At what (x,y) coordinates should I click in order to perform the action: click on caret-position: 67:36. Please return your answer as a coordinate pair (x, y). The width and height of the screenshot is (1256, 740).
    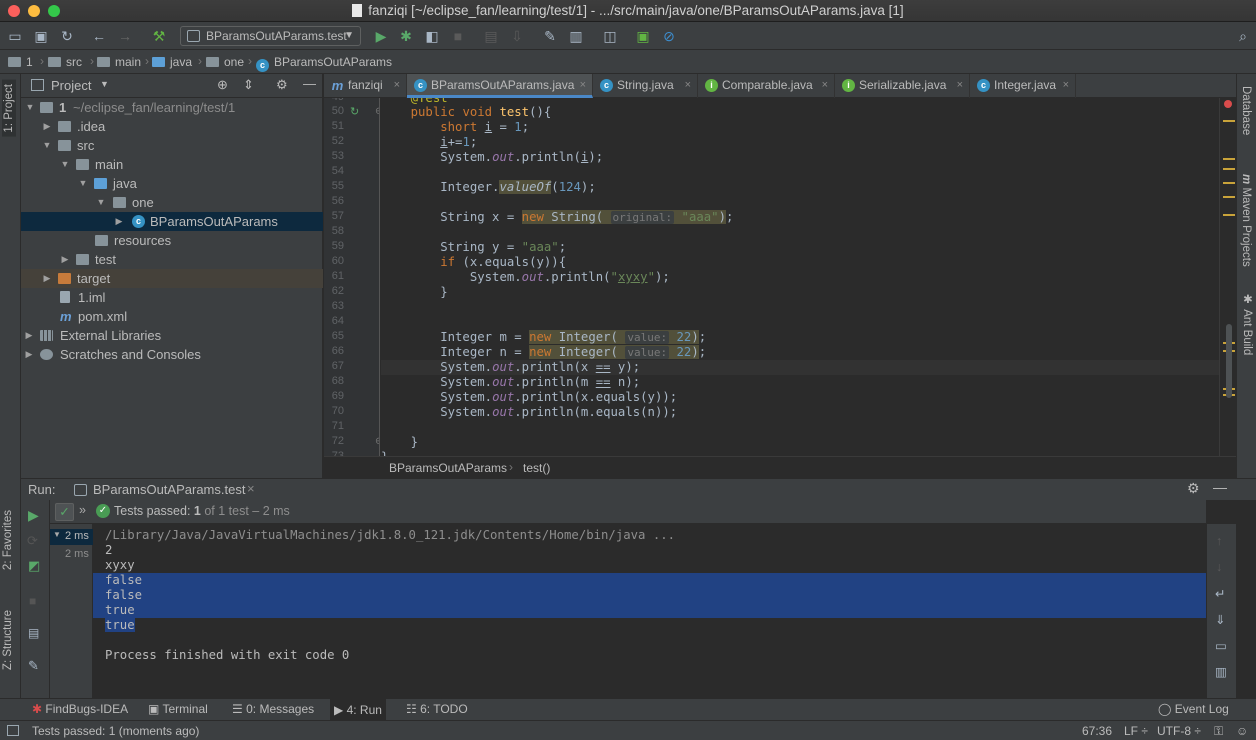
    Looking at the image, I should click on (1097, 731).